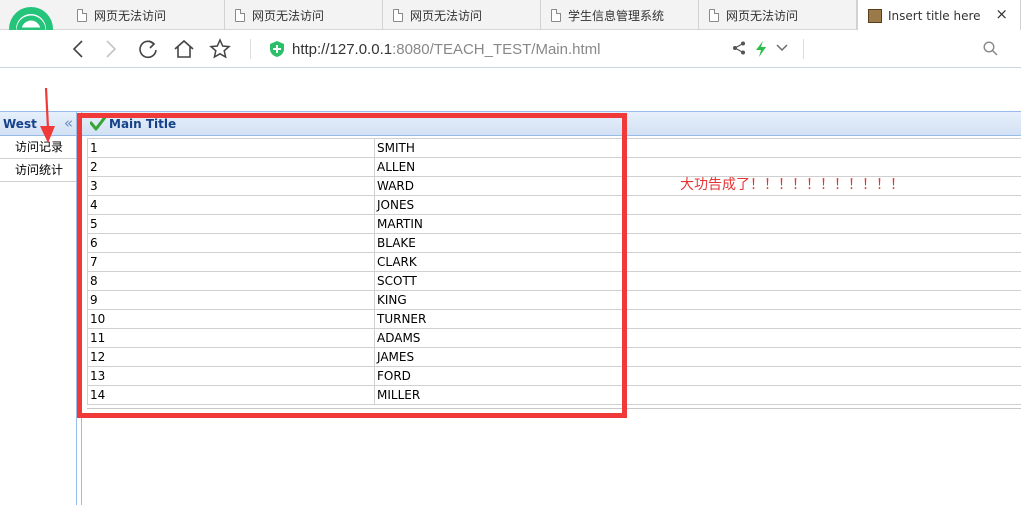 The image size is (1021, 505). I want to click on search-icon, so click(990, 48).